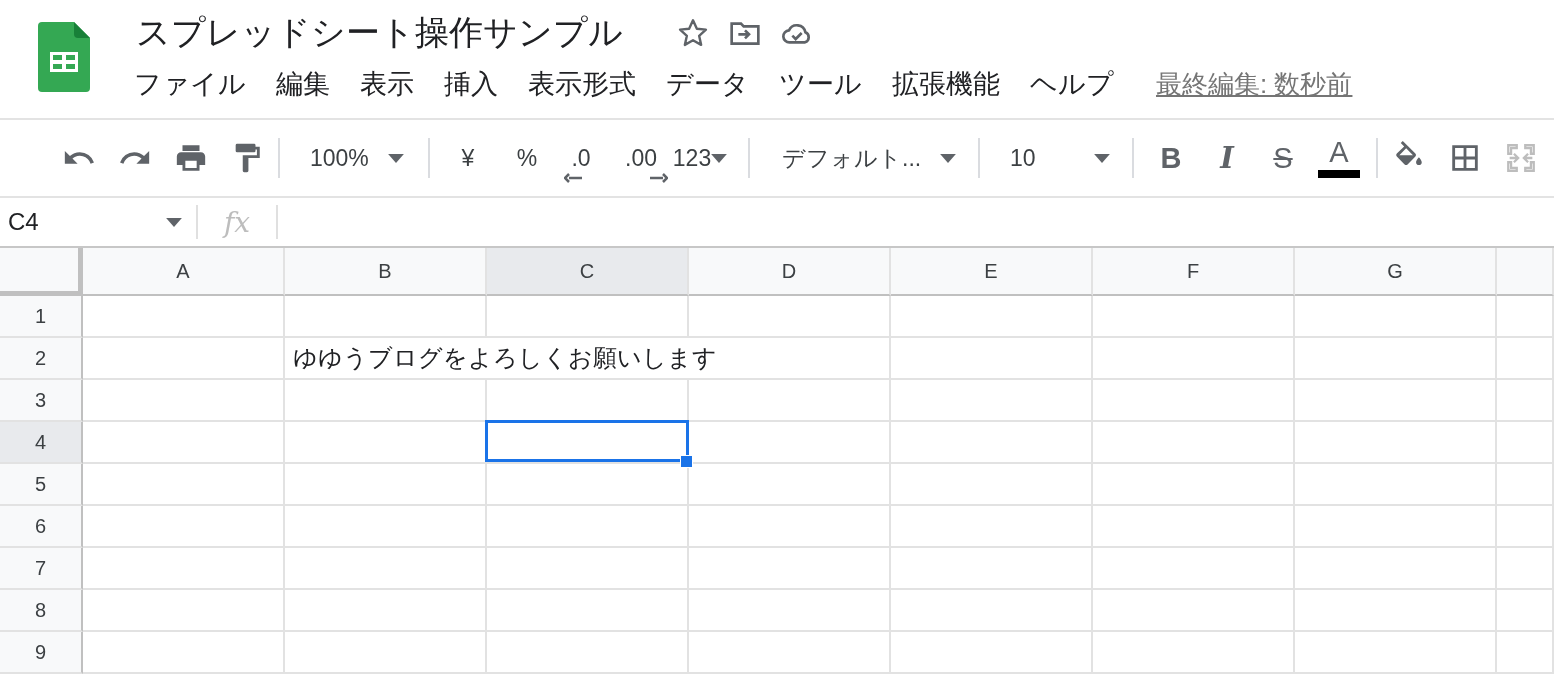 Image resolution: width=1554 pixels, height=678 pixels. I want to click on row-header: 6, so click(41, 527).